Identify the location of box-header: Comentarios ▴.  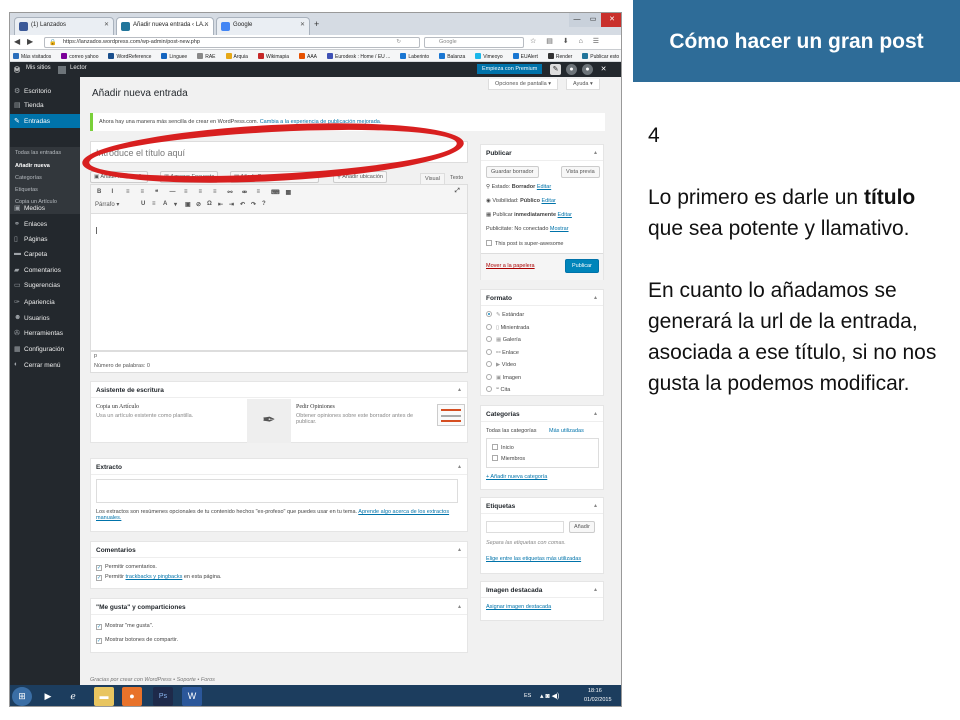
(279, 550).